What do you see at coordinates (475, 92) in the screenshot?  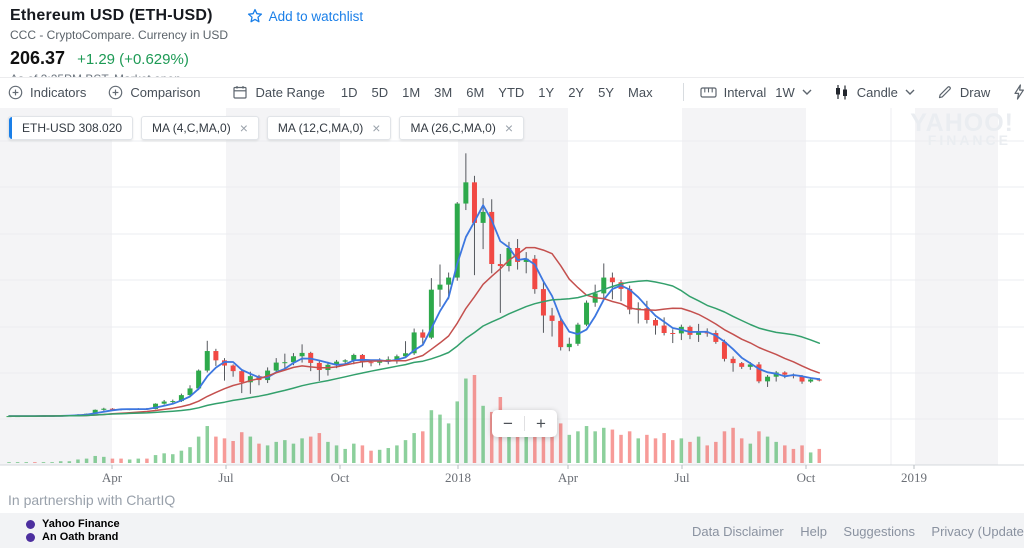 I see `range-6m: 6M` at bounding box center [475, 92].